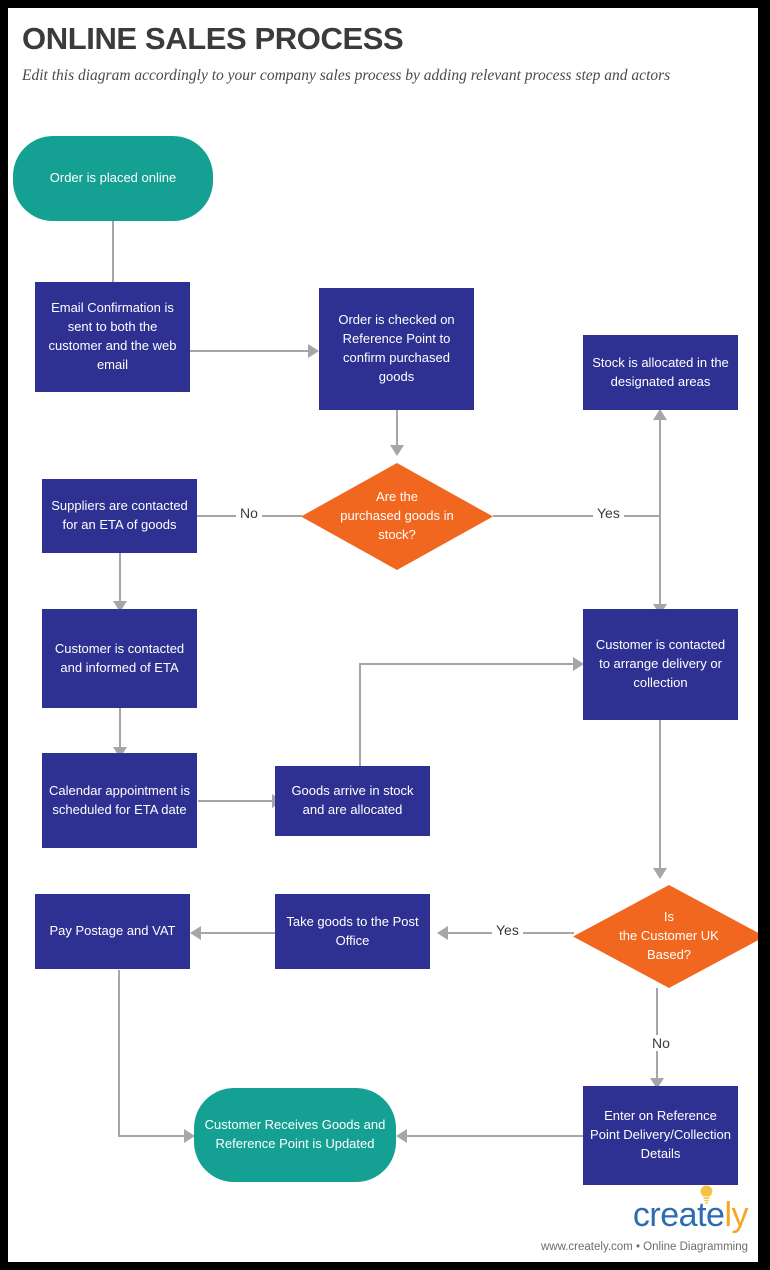 The width and height of the screenshot is (770, 1270). What do you see at coordinates (608, 513) in the screenshot?
I see `edge-label-yes-stock: Yes` at bounding box center [608, 513].